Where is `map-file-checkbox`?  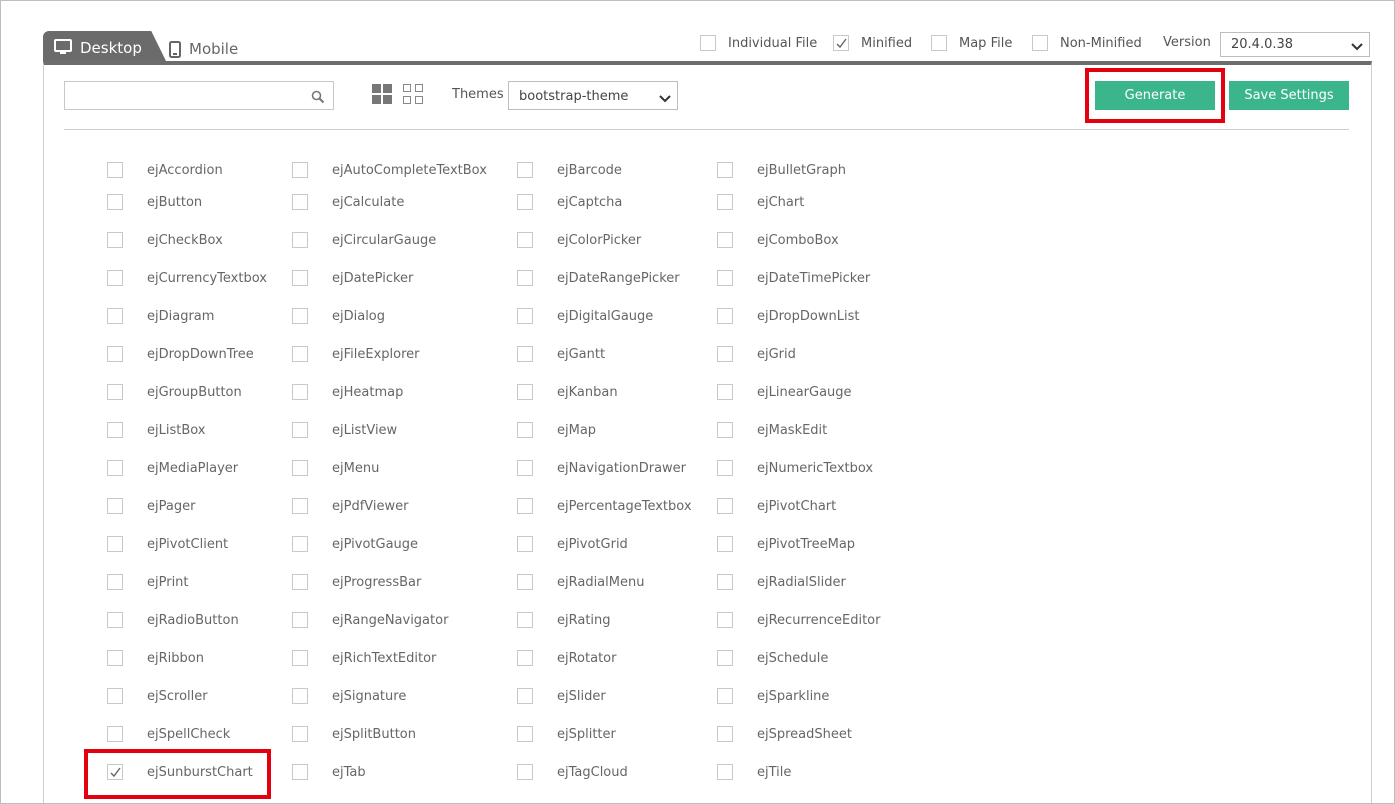 map-file-checkbox is located at coordinates (939, 43).